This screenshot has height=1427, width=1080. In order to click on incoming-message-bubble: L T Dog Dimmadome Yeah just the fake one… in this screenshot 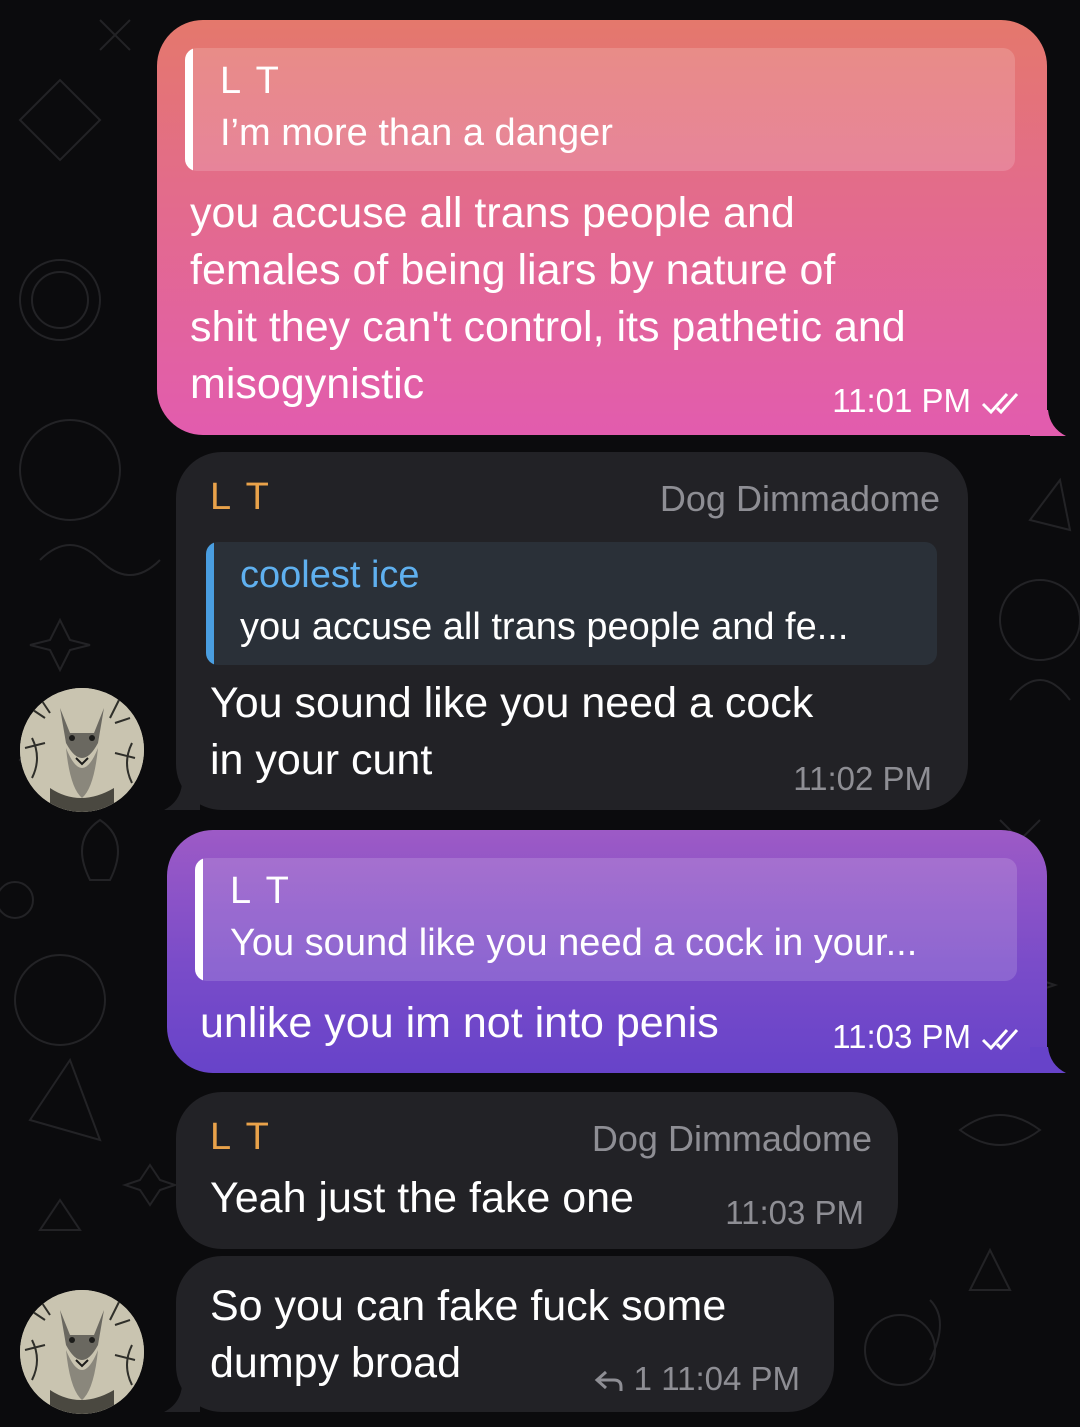, I will do `click(537, 1170)`.